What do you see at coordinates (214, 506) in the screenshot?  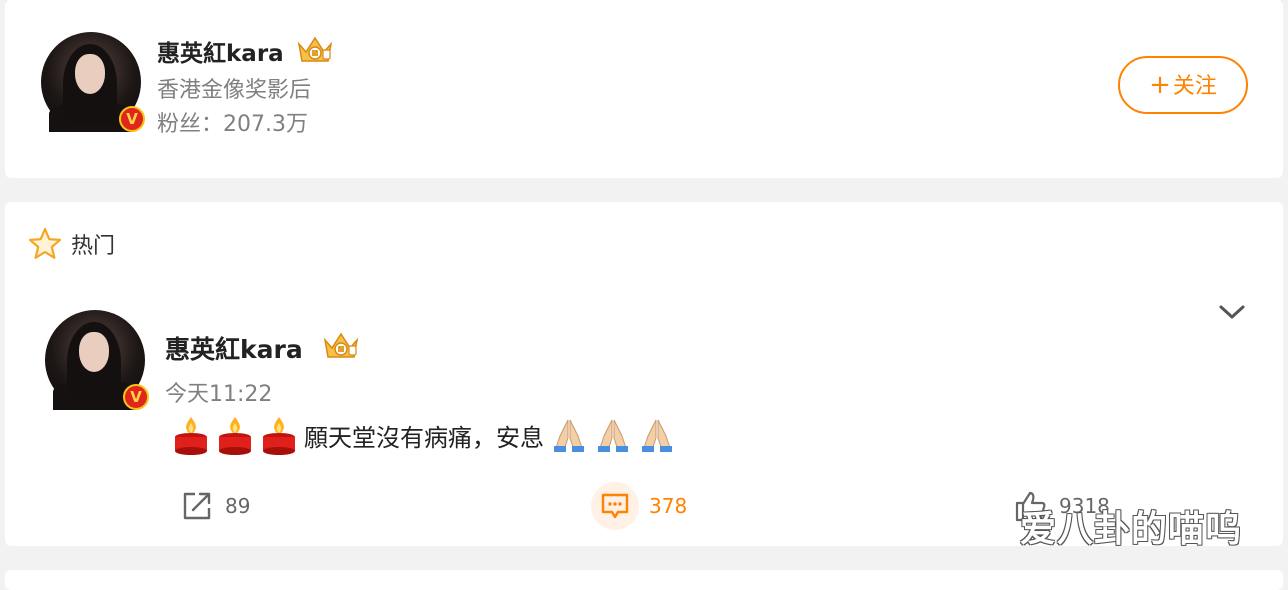 I see `repost-button: 89` at bounding box center [214, 506].